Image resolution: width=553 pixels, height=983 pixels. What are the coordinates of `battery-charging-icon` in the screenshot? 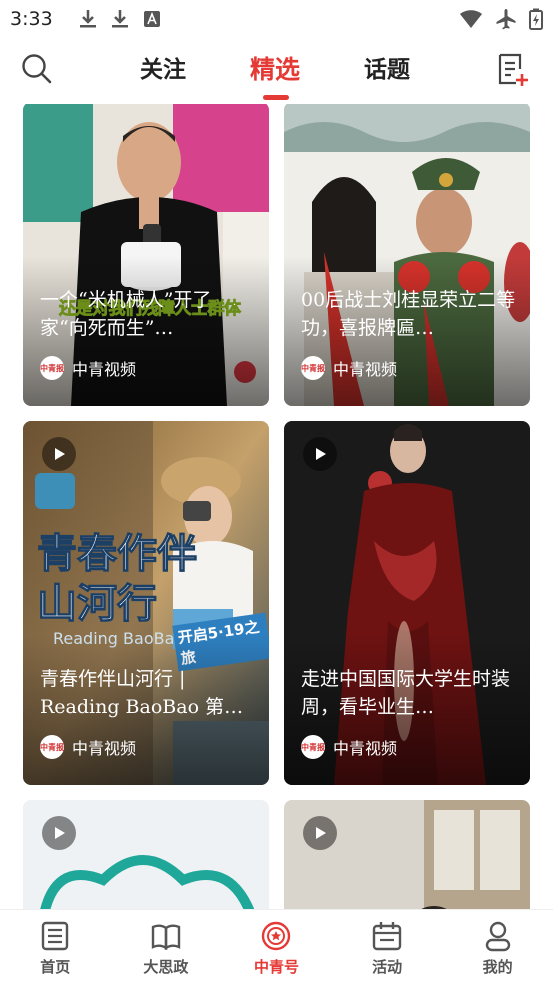 It's located at (536, 19).